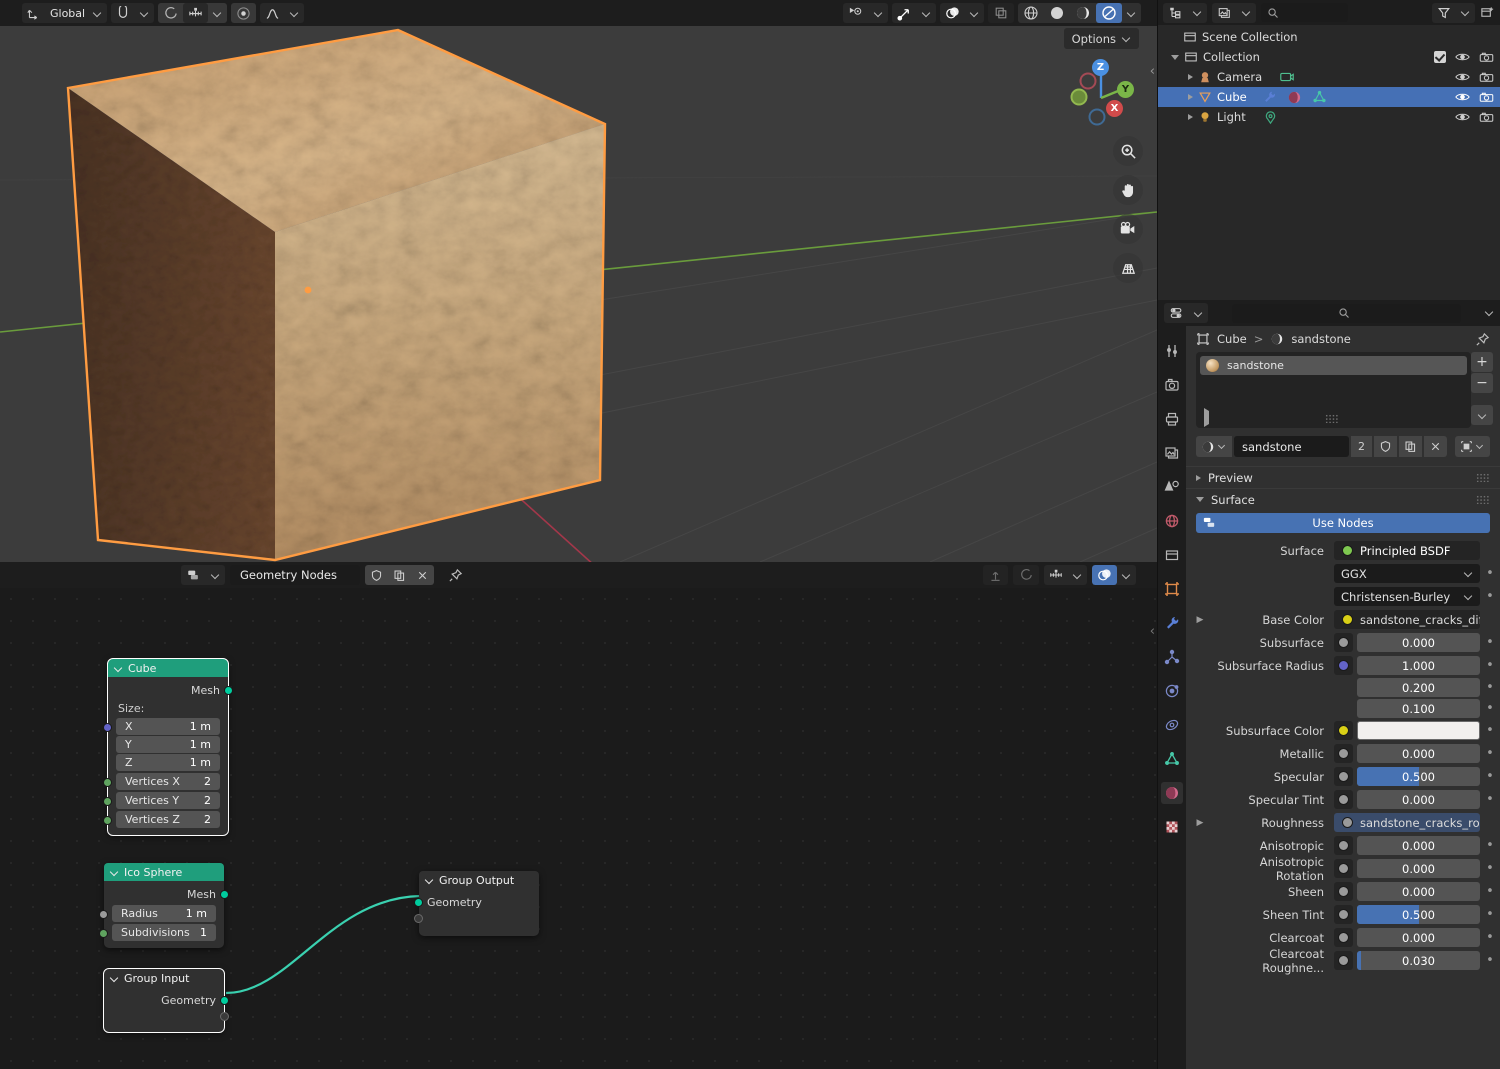 This screenshot has height=1069, width=1500. Describe the element at coordinates (168, 762) in the screenshot. I see `field-size-z: Z 1 m` at that location.